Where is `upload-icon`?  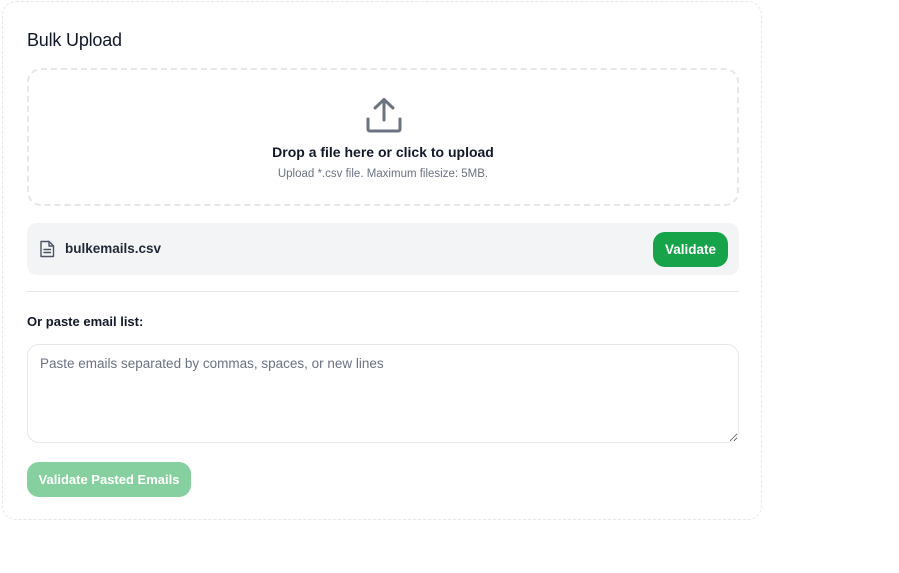 upload-icon is located at coordinates (384, 115).